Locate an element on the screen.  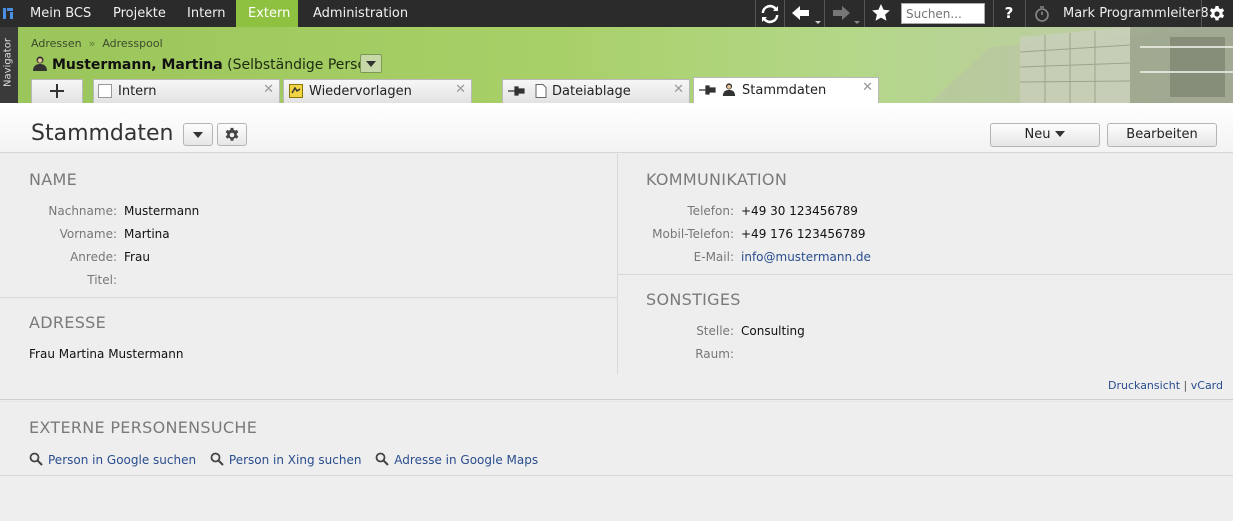
tab-stammdaten: Stammdaten ✕ is located at coordinates (786, 90).